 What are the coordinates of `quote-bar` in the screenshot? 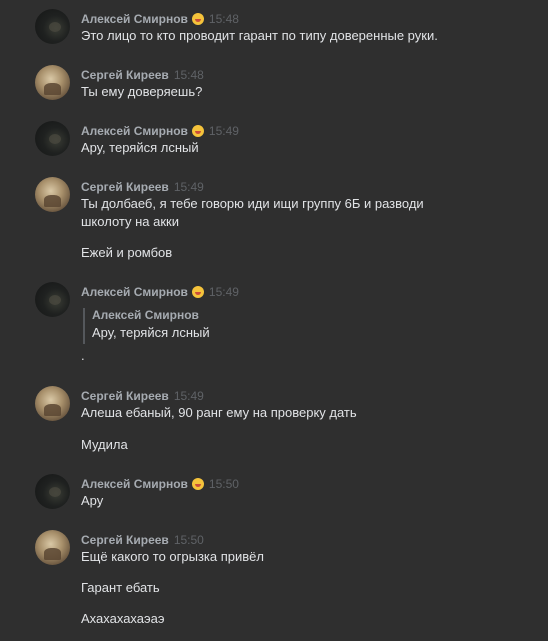 It's located at (84, 326).